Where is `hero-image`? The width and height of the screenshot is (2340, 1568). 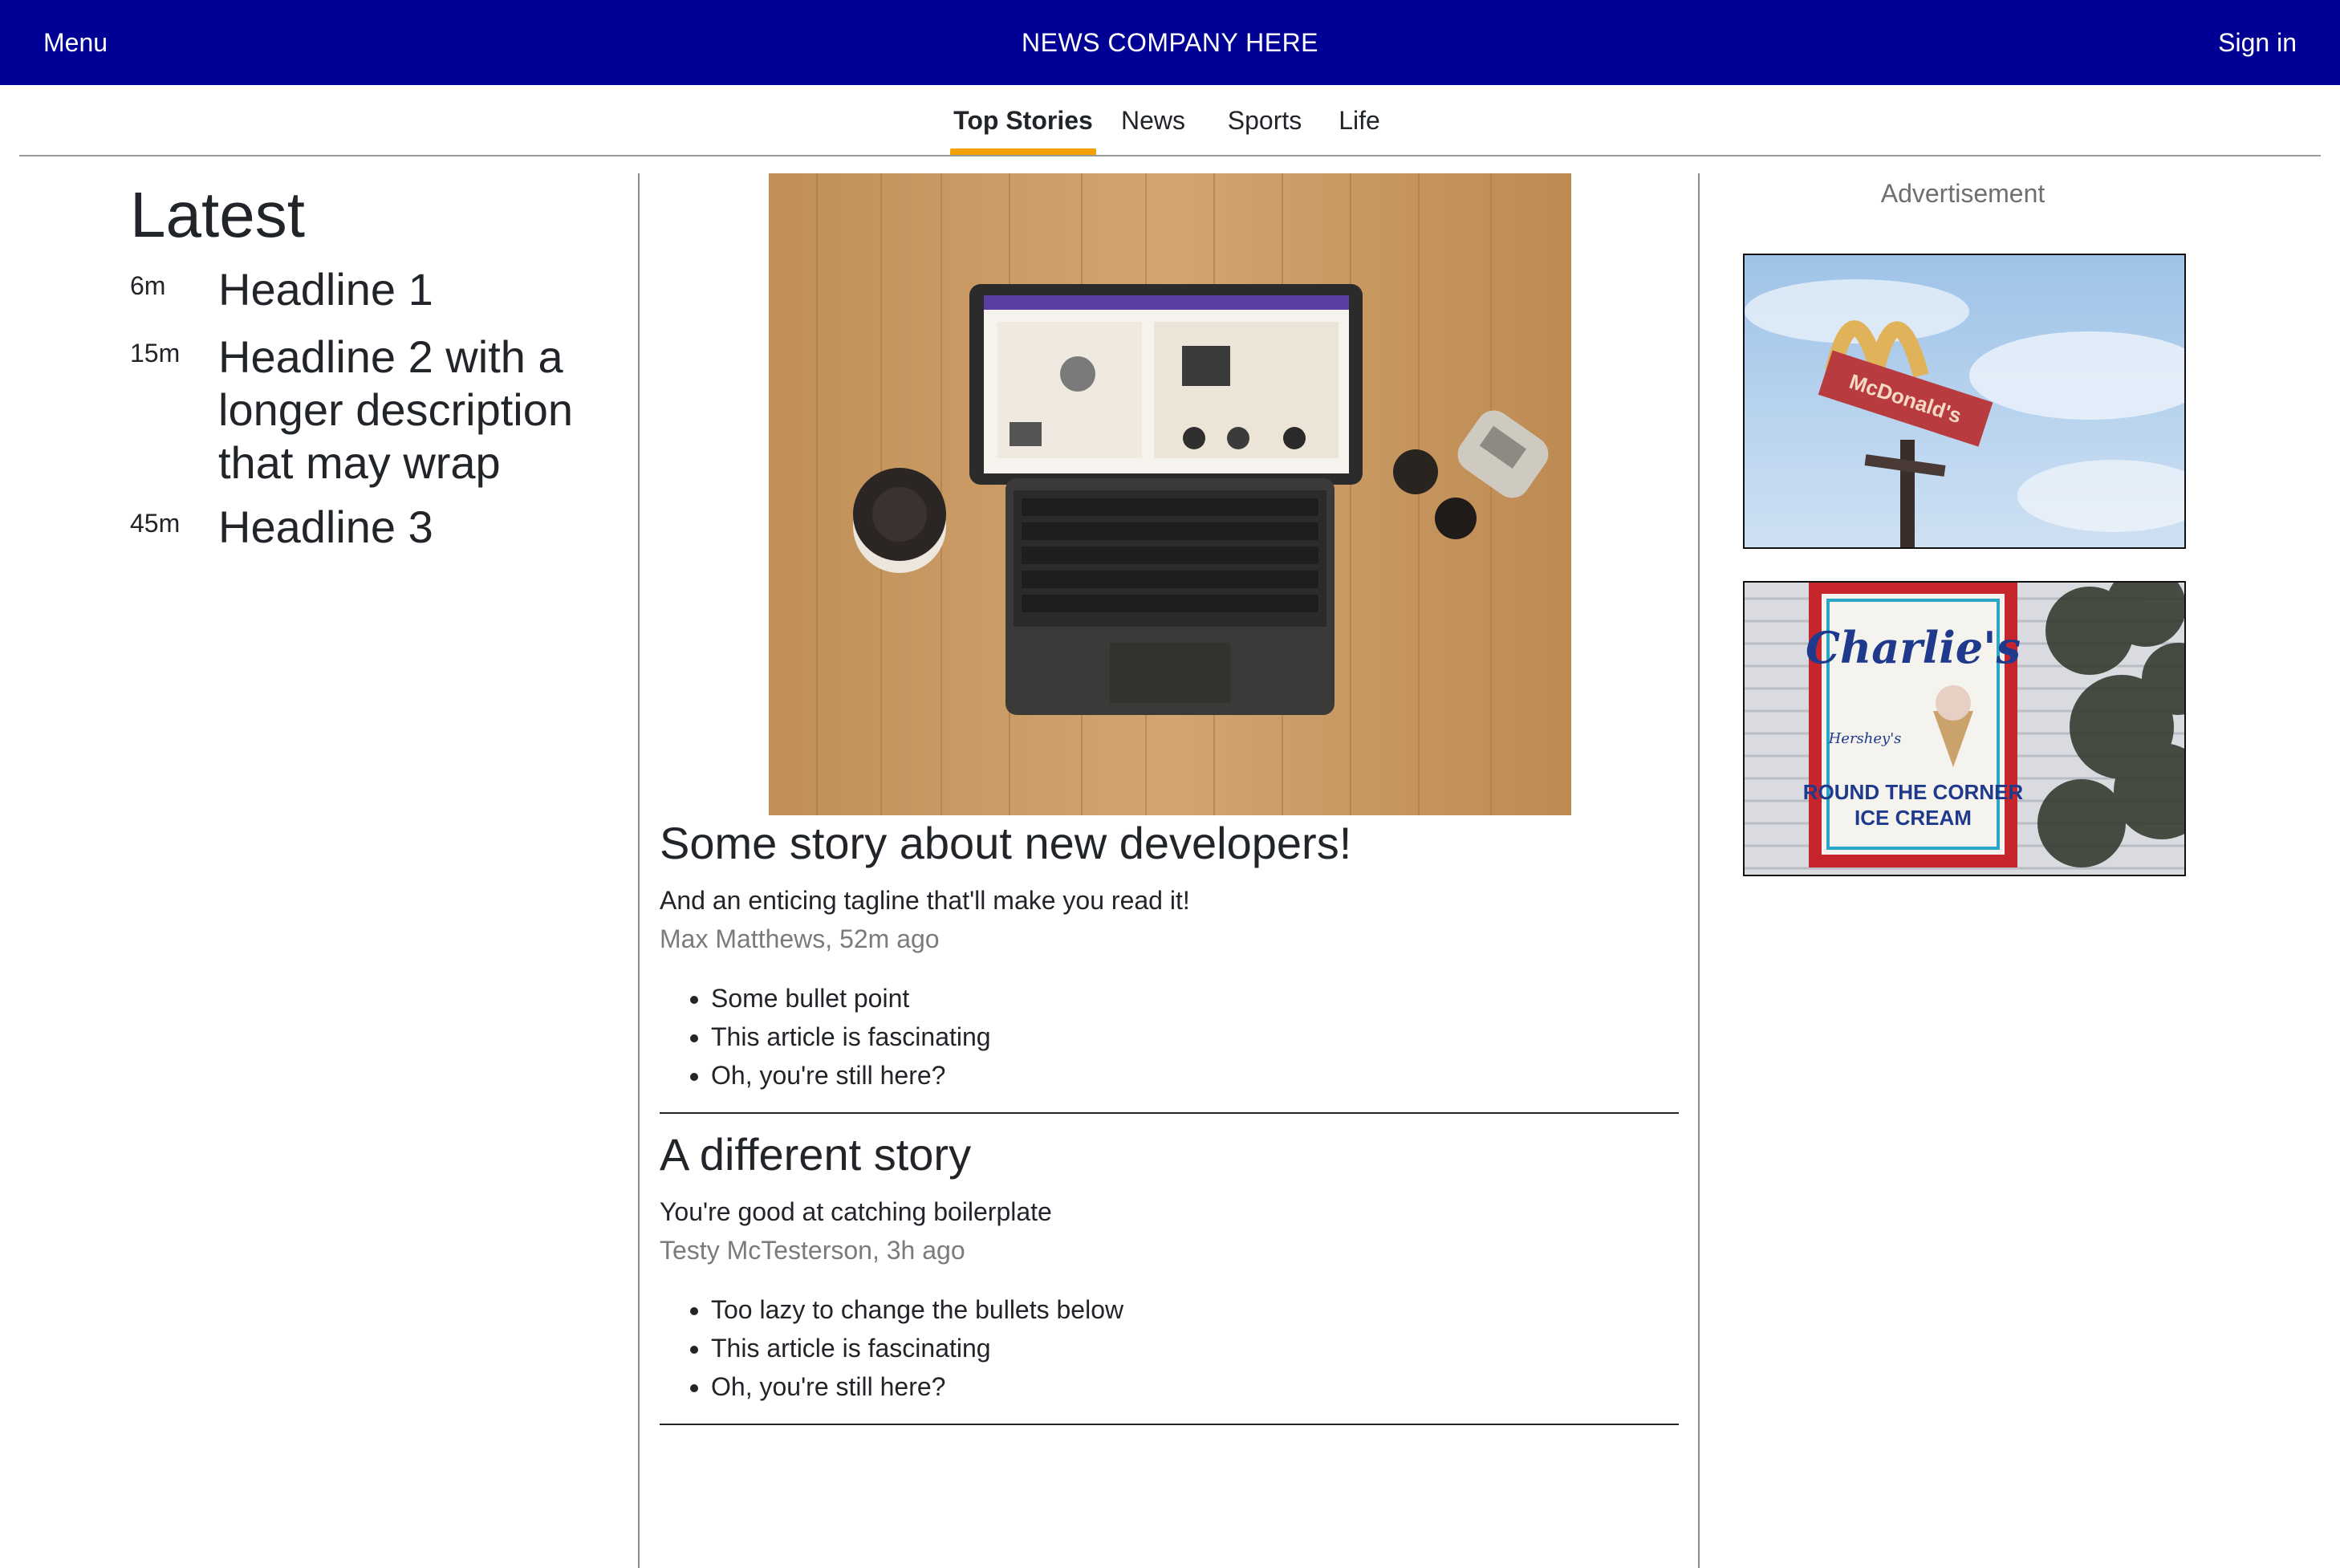 hero-image is located at coordinates (1170, 494).